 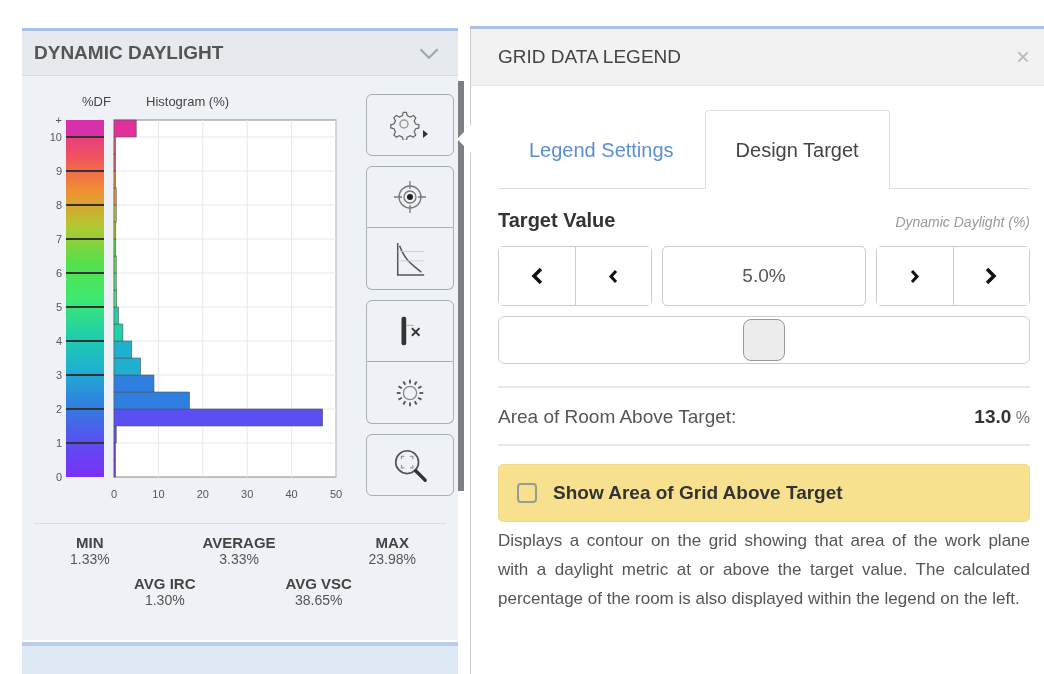 What do you see at coordinates (764, 493) in the screenshot?
I see `show-area-toggle: Show Area of Grid Above Target` at bounding box center [764, 493].